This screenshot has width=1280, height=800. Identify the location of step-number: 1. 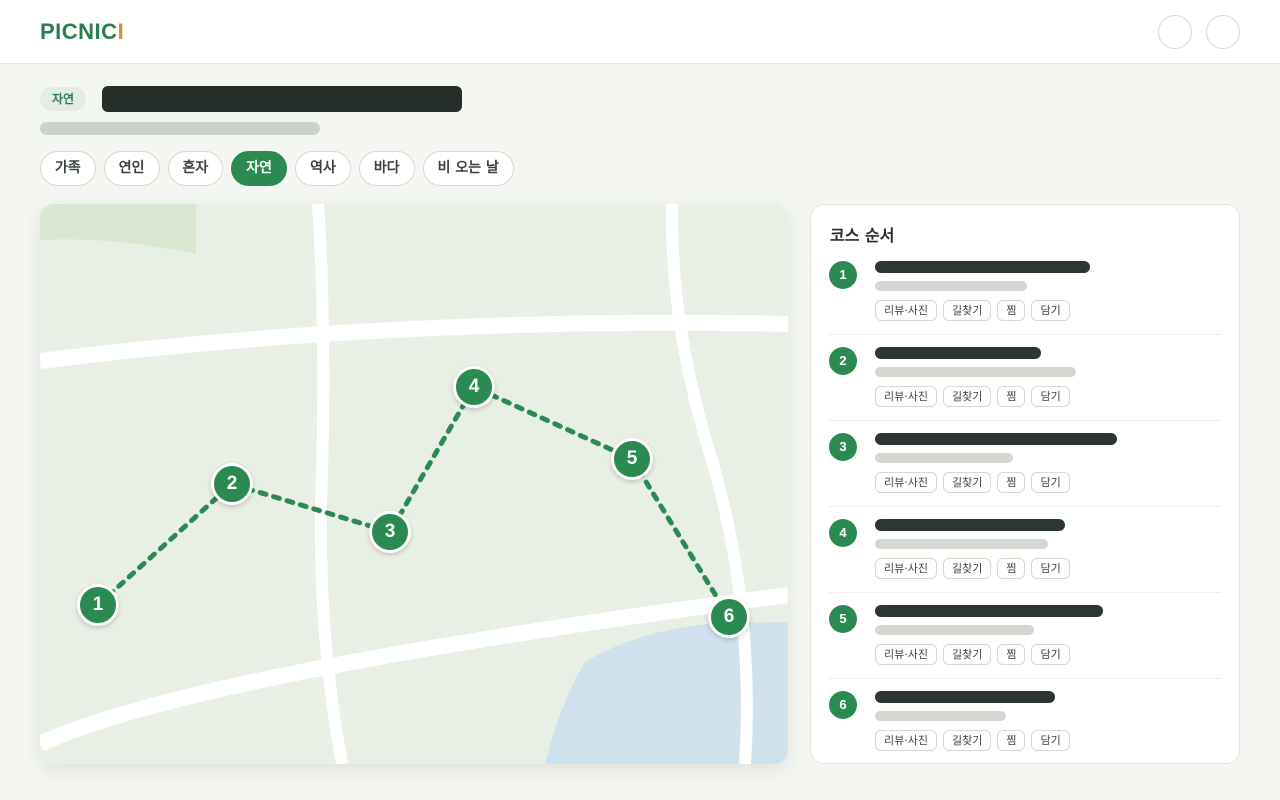
(843, 275).